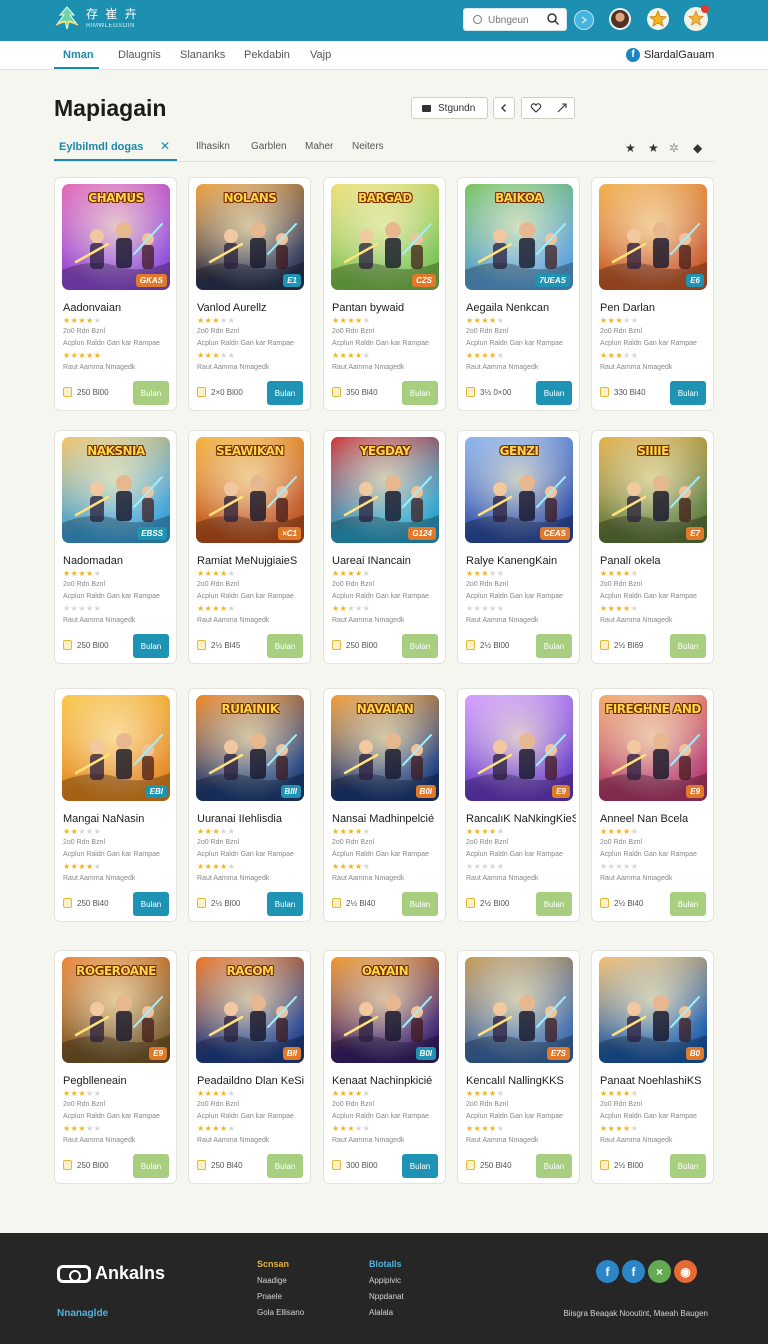  What do you see at coordinates (385, 1010) in the screenshot?
I see `game-thumbnail: OAYAIN B0I` at bounding box center [385, 1010].